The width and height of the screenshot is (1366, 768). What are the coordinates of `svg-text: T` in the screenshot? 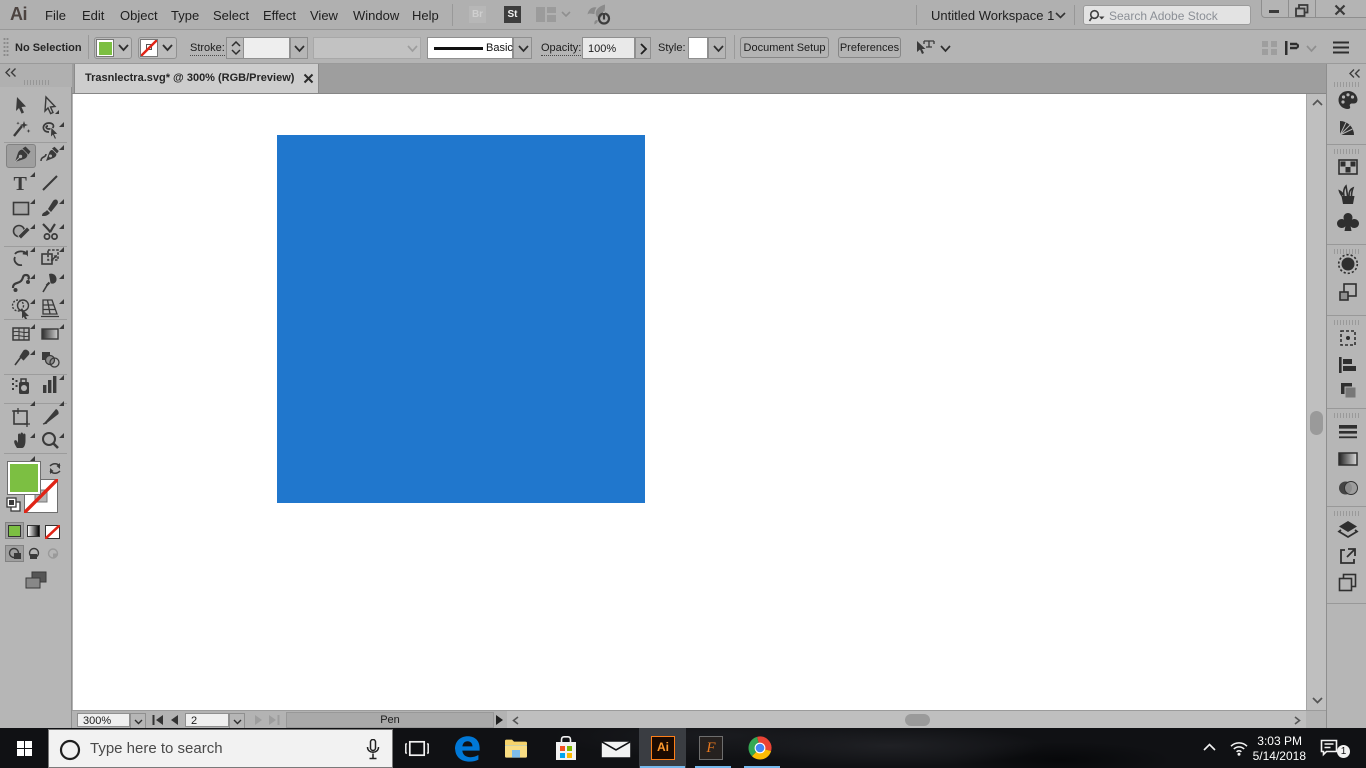 It's located at (21, 183).